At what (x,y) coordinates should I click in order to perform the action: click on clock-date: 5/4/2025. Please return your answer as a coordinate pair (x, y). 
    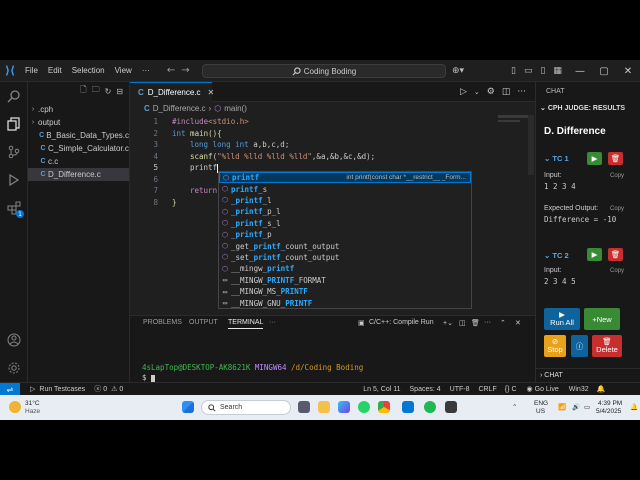
    Looking at the image, I should click on (608, 411).